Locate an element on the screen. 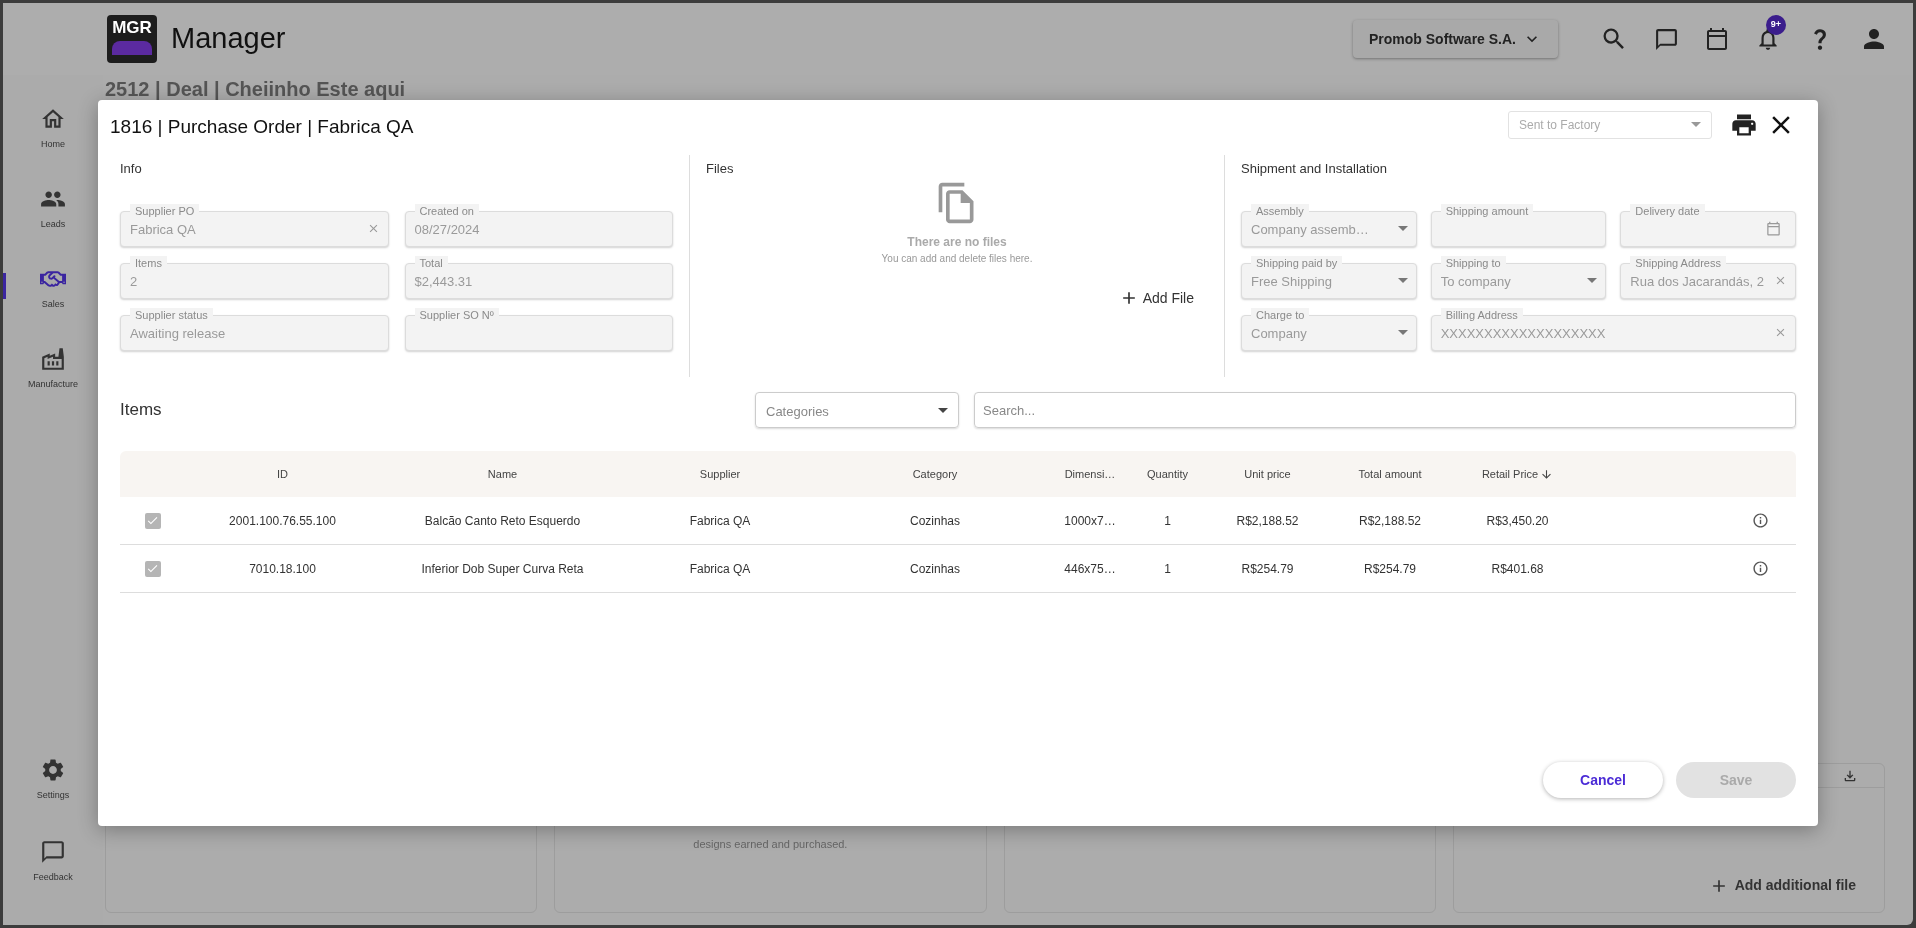 Image resolution: width=1916 pixels, height=928 pixels. field-value: $2,443.31 is located at coordinates (443, 281).